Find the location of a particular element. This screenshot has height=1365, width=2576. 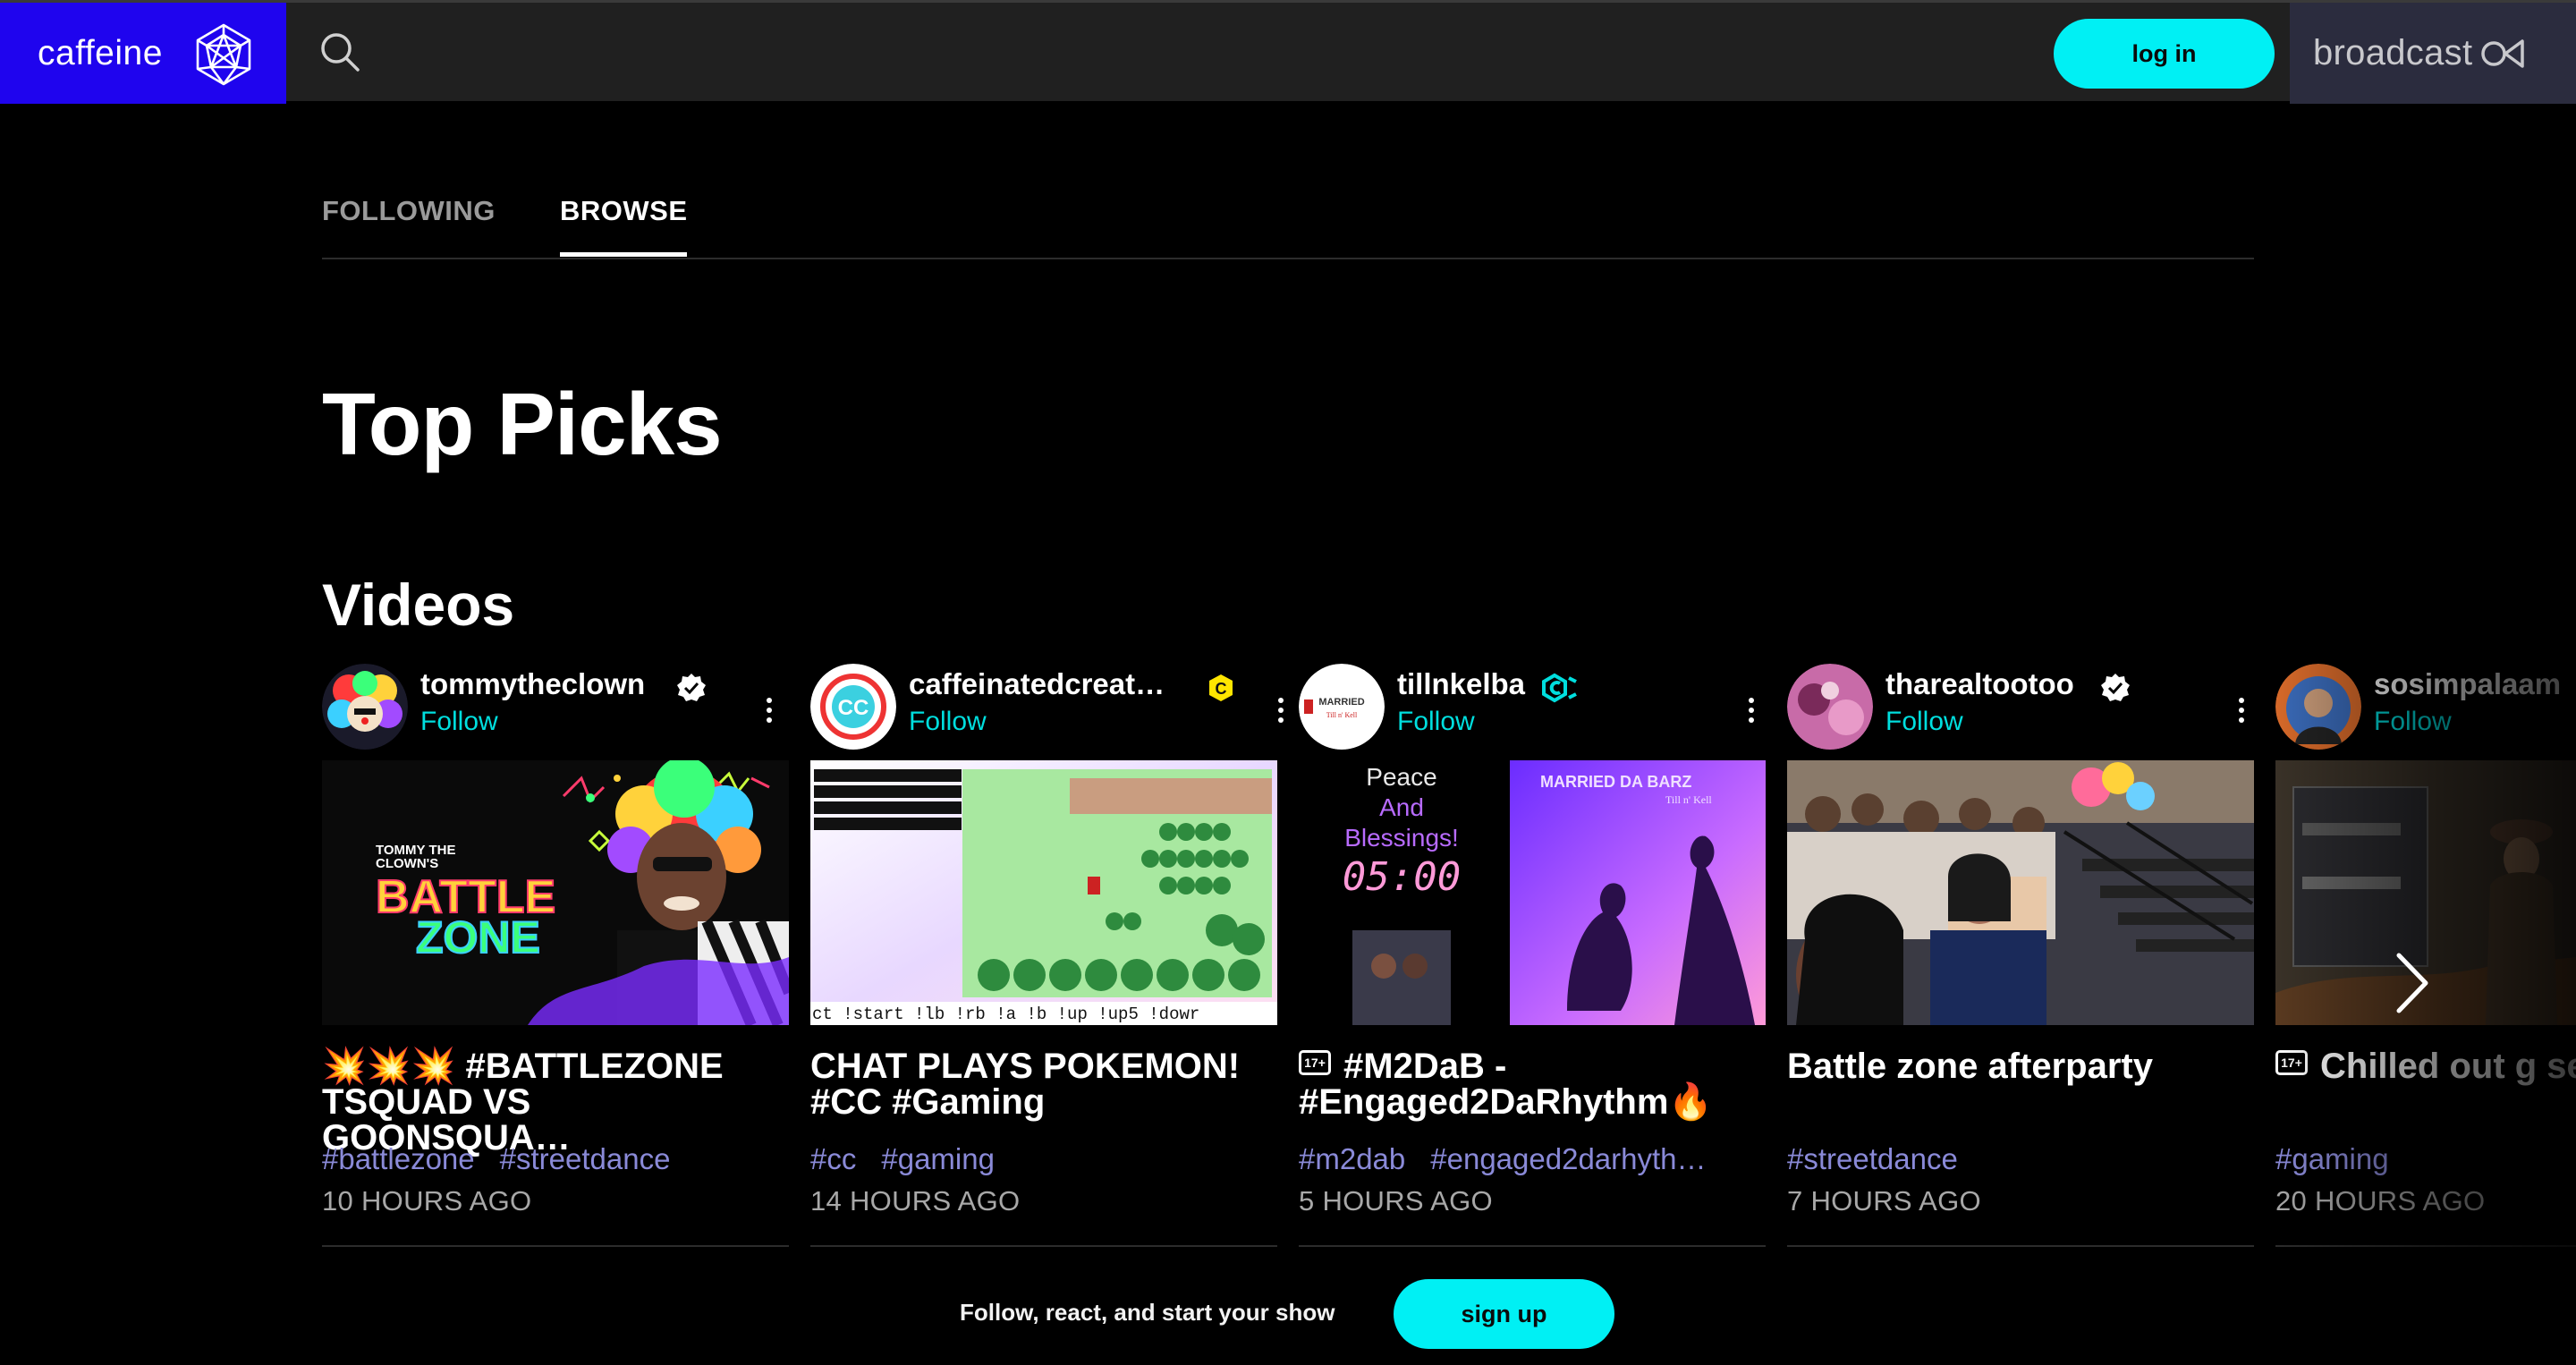

tag-link: #cc is located at coordinates (833, 1158).